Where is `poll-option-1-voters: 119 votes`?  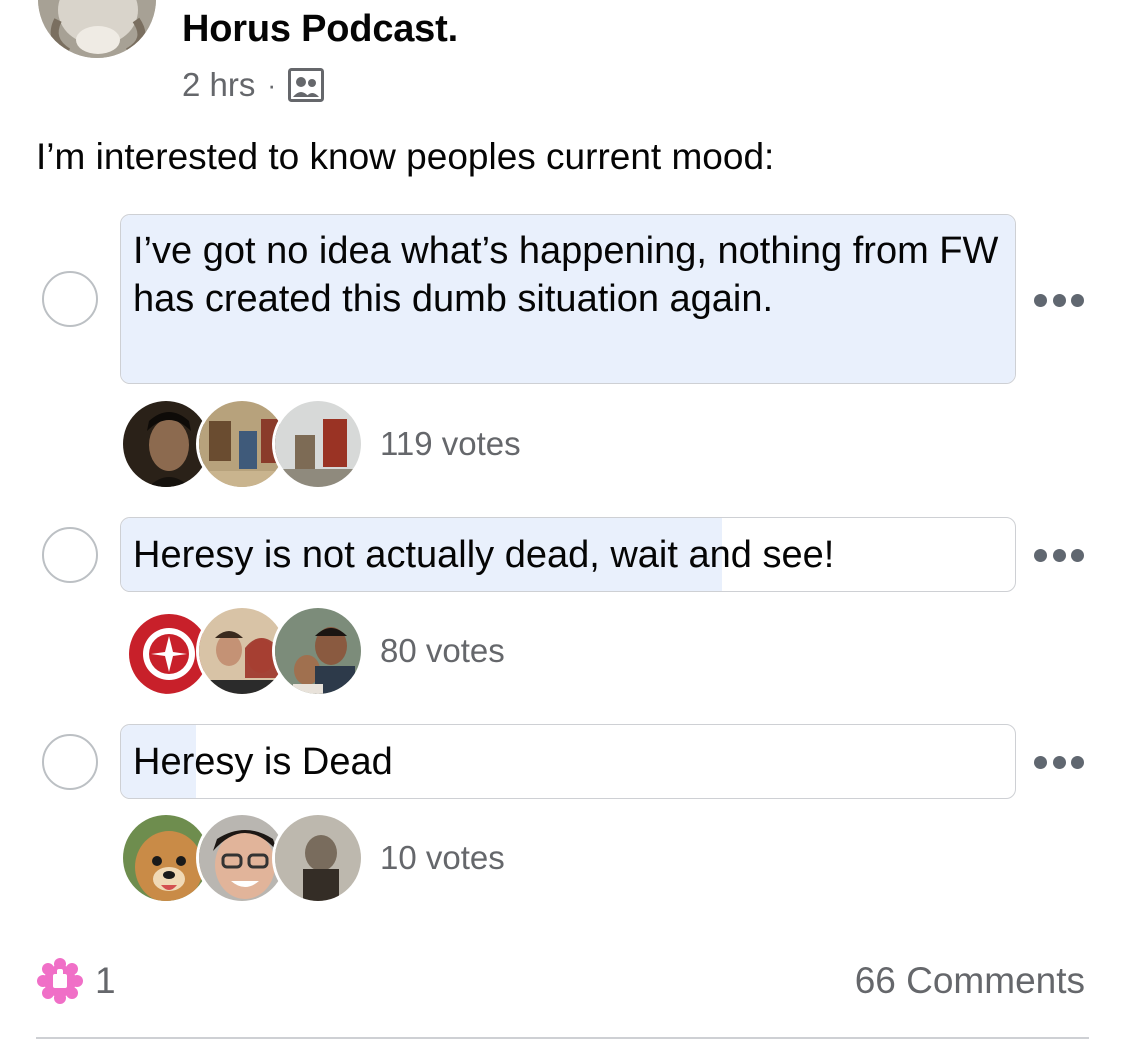 poll-option-1-voters: 119 votes is located at coordinates (320, 444).